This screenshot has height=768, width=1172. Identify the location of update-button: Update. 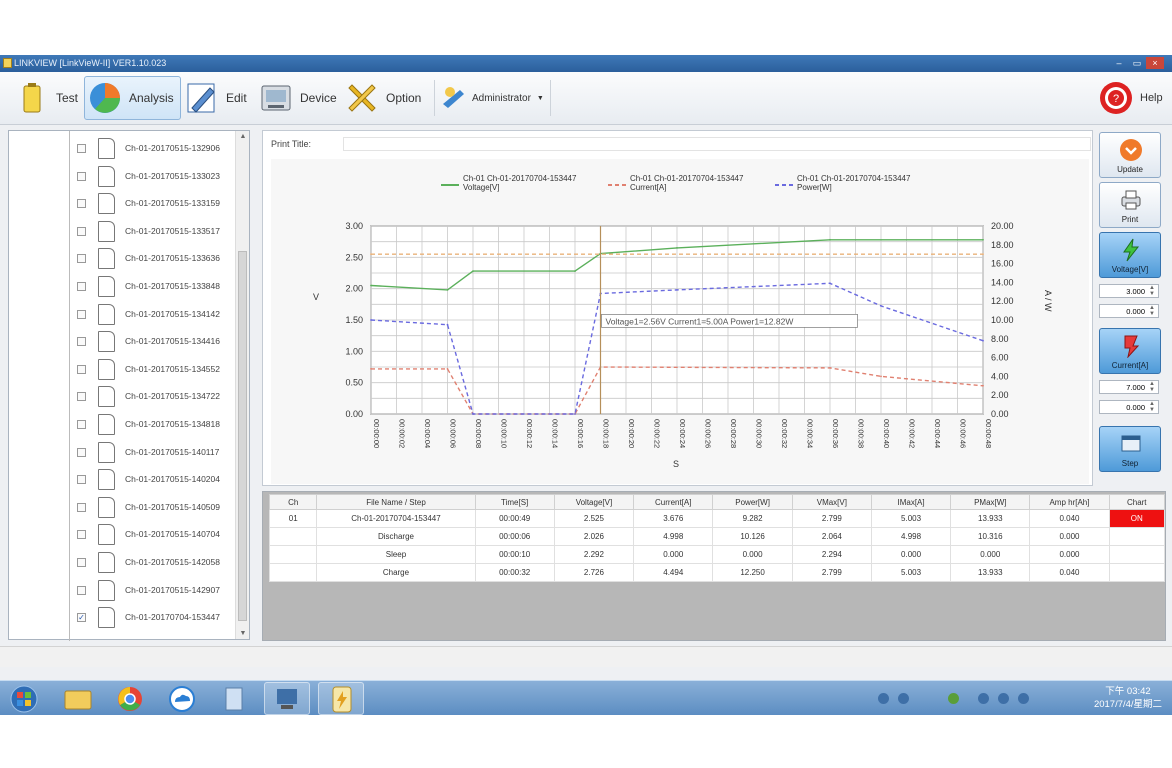
(1130, 155).